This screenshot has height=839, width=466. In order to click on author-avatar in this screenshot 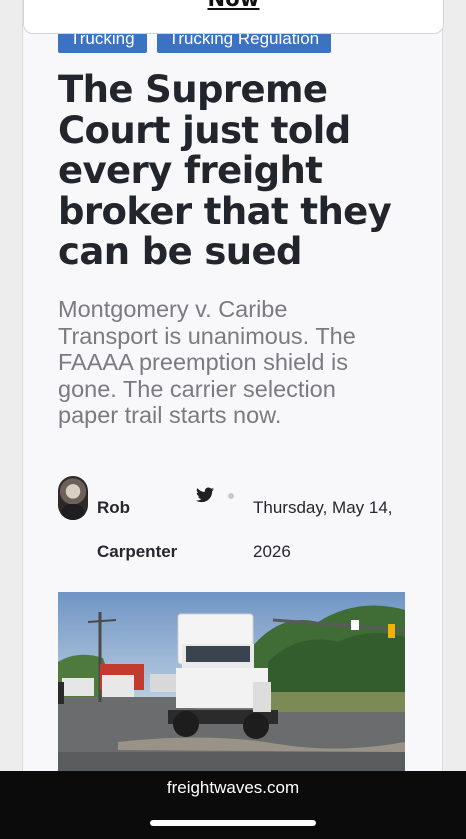, I will do `click(73, 498)`.